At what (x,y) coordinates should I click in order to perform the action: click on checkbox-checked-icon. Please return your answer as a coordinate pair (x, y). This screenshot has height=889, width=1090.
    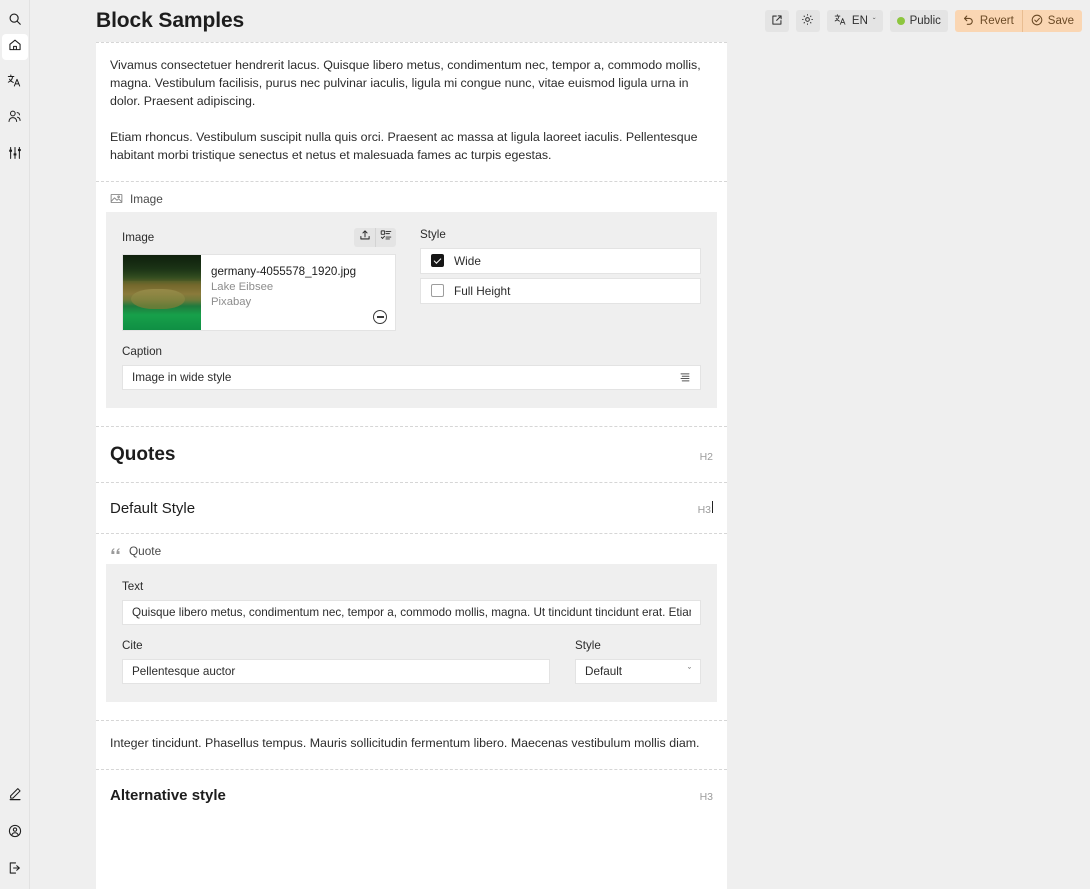
    Looking at the image, I should click on (437, 261).